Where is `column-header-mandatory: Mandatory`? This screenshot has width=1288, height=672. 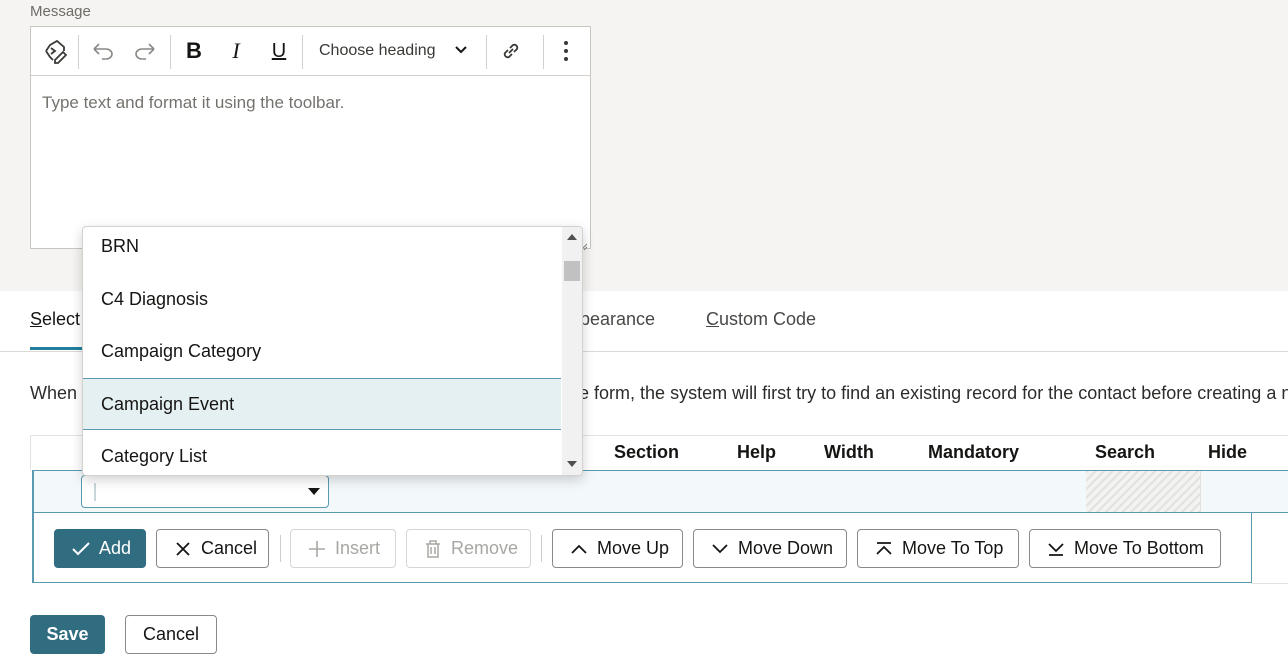
column-header-mandatory: Mandatory is located at coordinates (973, 452).